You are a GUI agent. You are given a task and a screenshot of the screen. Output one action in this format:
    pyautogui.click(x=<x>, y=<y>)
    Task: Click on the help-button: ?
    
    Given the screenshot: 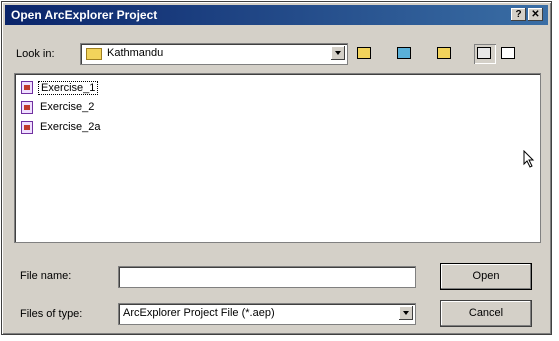 What is the action you would take?
    pyautogui.click(x=518, y=14)
    